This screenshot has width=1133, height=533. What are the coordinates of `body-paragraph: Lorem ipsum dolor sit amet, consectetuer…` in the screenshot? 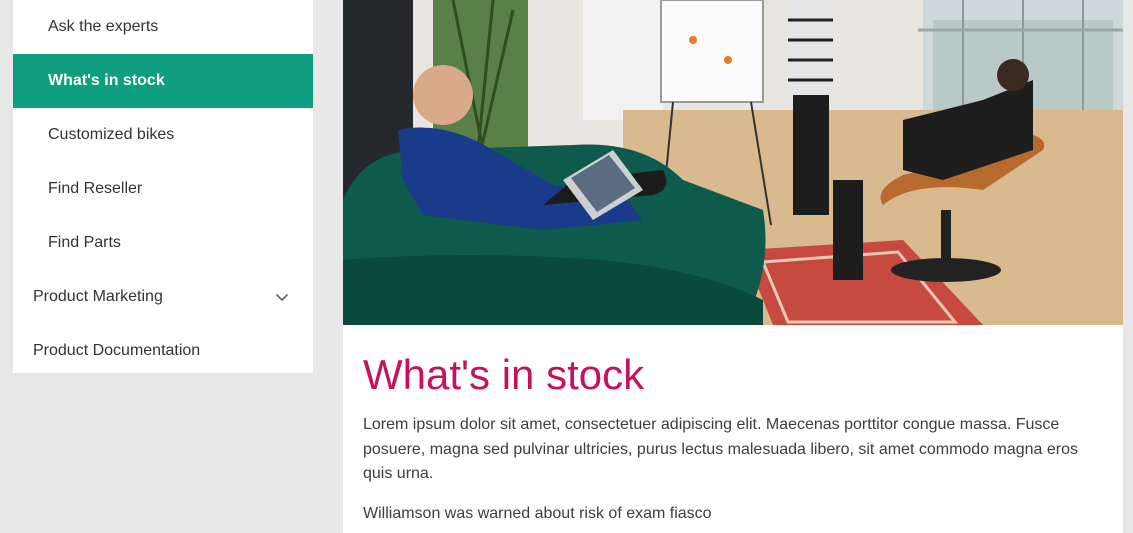 It's located at (721, 449).